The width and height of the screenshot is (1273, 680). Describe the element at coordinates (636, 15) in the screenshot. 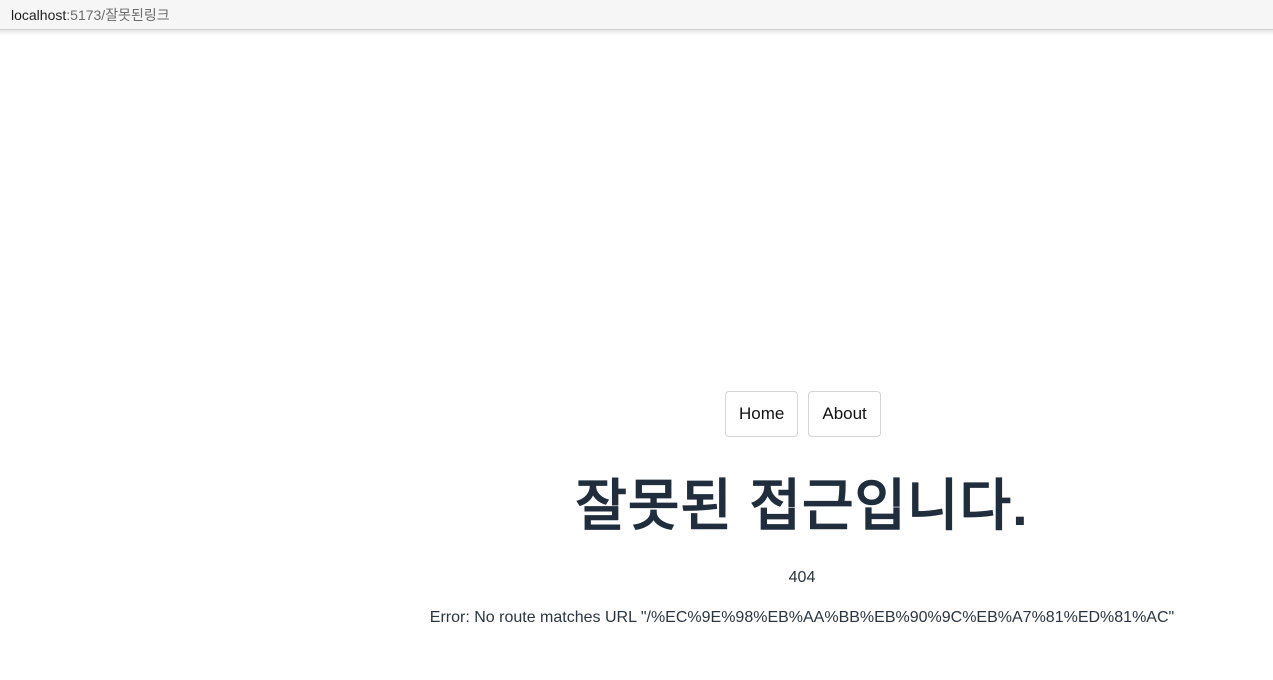

I see `address-bar: localhost:5173/잘못된링크` at that location.